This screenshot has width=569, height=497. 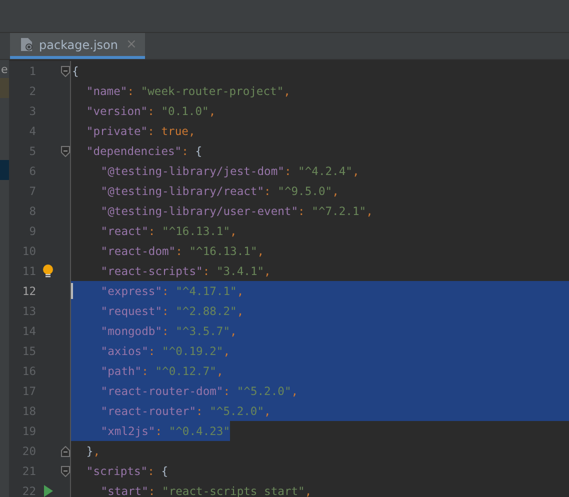 What do you see at coordinates (219, 191) in the screenshot?
I see `code-line: "@testing-library/react": "^9.5.0",` at bounding box center [219, 191].